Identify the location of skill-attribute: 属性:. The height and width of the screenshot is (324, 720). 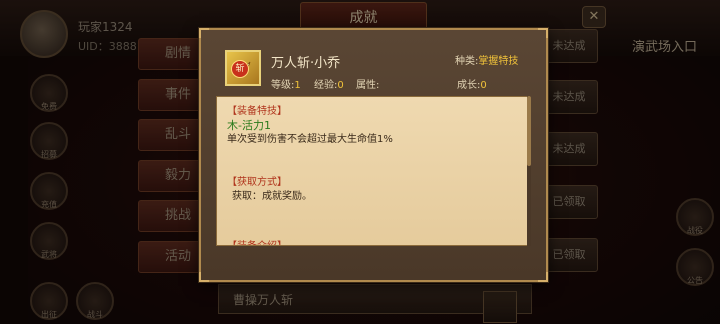
(368, 85).